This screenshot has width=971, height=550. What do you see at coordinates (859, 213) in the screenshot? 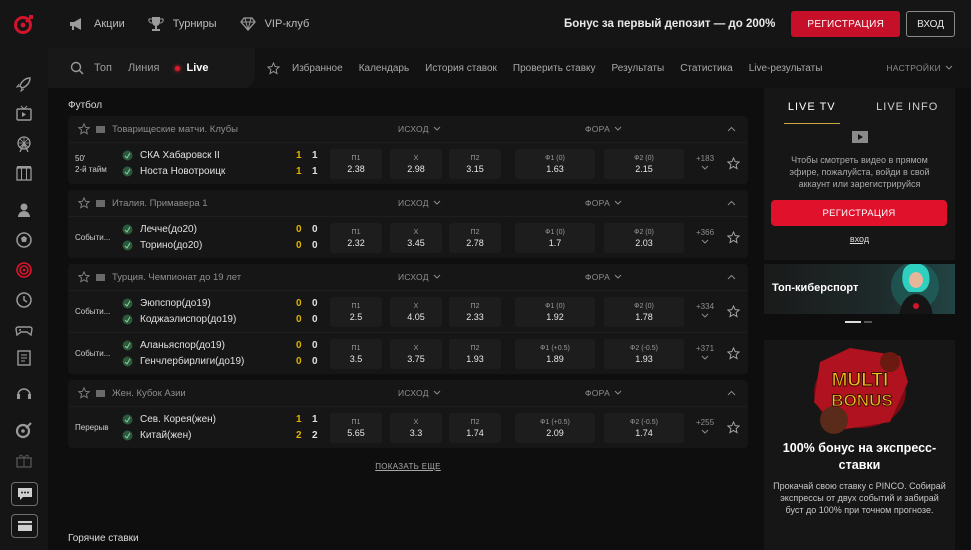
I see `tv-register-button: РЕГИСТРАЦИЯ` at bounding box center [859, 213].